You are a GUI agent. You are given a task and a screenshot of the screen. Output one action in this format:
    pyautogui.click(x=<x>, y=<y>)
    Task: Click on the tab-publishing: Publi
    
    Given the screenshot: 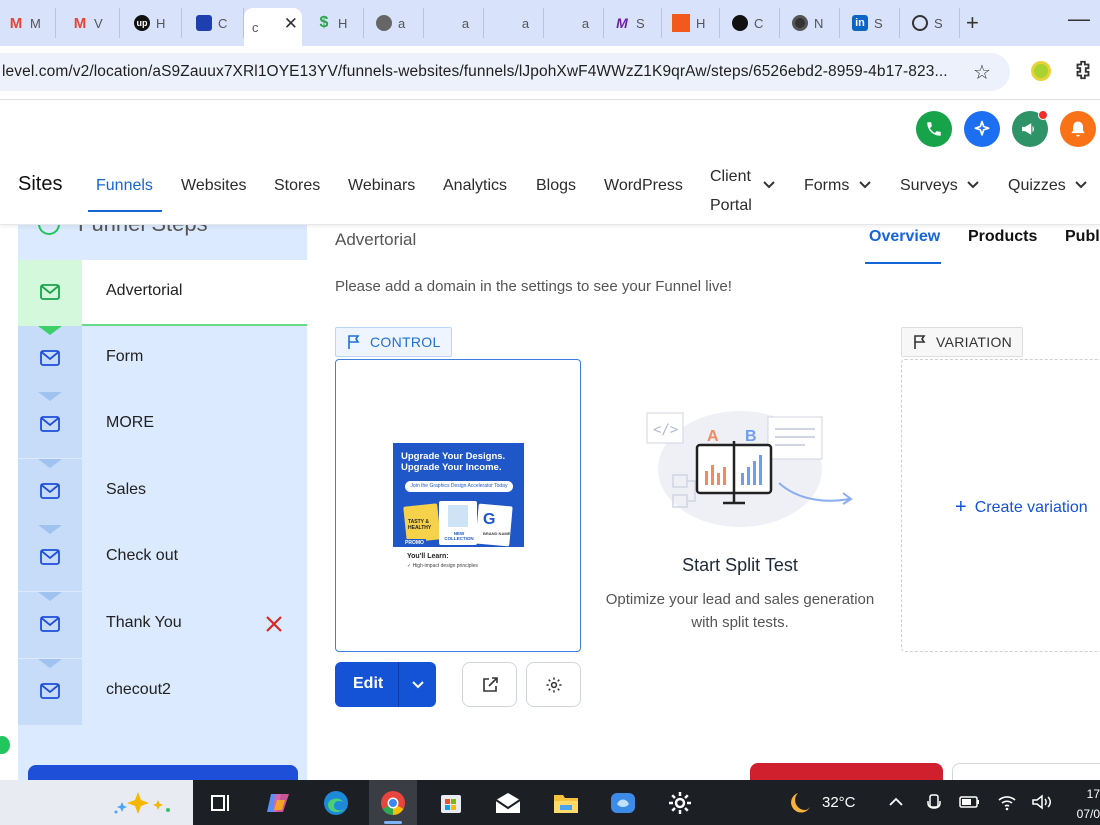 What is the action you would take?
    pyautogui.click(x=1082, y=237)
    